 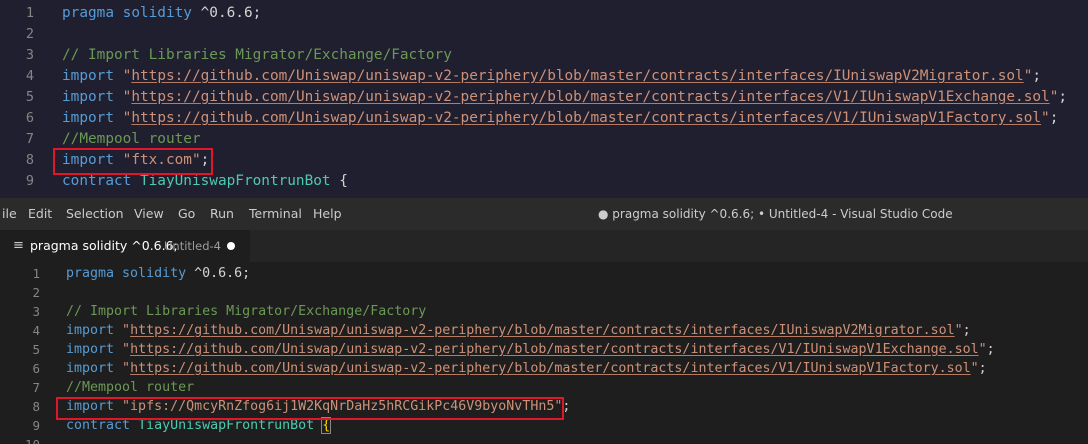 I want to click on code-token: ^0.6.6;, so click(x=222, y=273).